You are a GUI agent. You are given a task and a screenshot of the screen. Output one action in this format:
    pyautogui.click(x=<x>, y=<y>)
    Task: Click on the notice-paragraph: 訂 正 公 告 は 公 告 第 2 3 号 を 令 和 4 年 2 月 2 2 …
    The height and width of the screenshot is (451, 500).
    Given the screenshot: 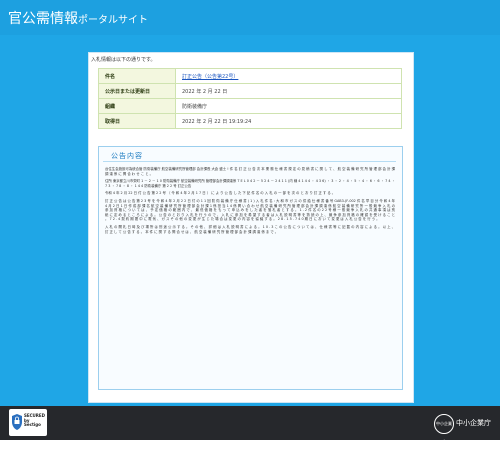 What is the action you would take?
    pyautogui.click(x=250, y=210)
    